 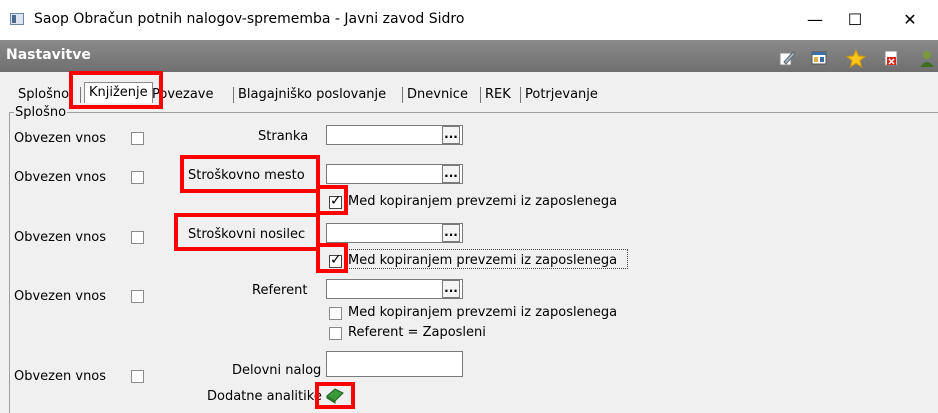 What do you see at coordinates (486, 259) in the screenshot?
I see `focus-rectangle` at bounding box center [486, 259].